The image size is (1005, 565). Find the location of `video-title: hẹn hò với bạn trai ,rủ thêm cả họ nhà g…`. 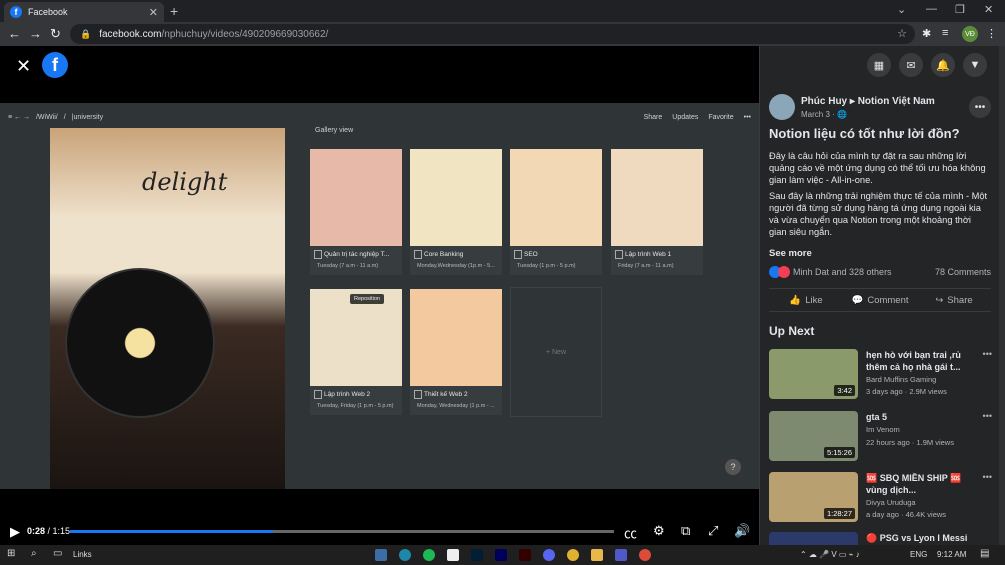

video-title: hẹn hò với bạn trai ,rủ thêm cả họ nhà g… is located at coordinates (922, 361).